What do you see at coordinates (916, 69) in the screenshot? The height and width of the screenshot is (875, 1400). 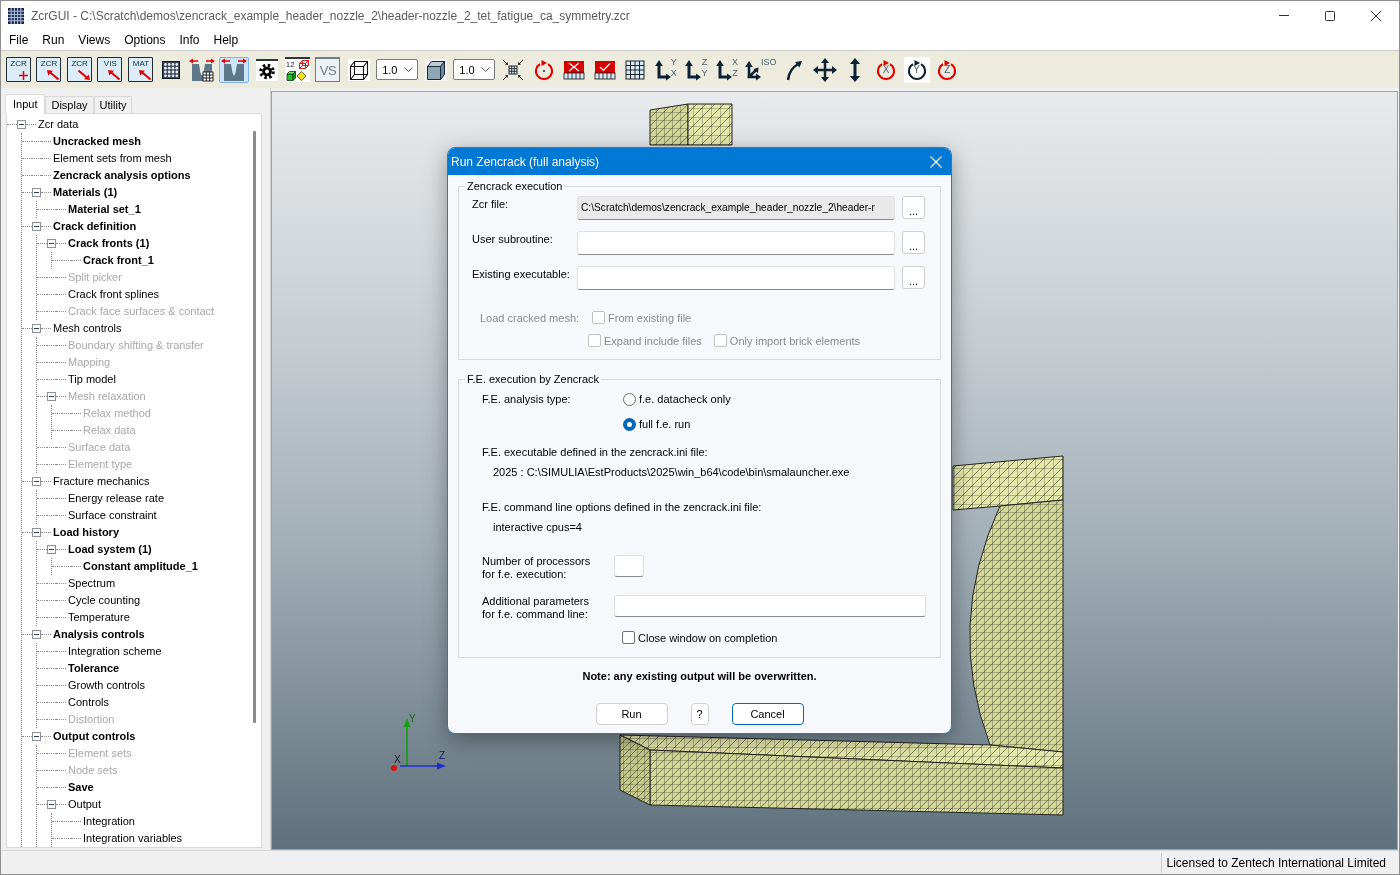 I see `rotate-axis-button: Y` at bounding box center [916, 69].